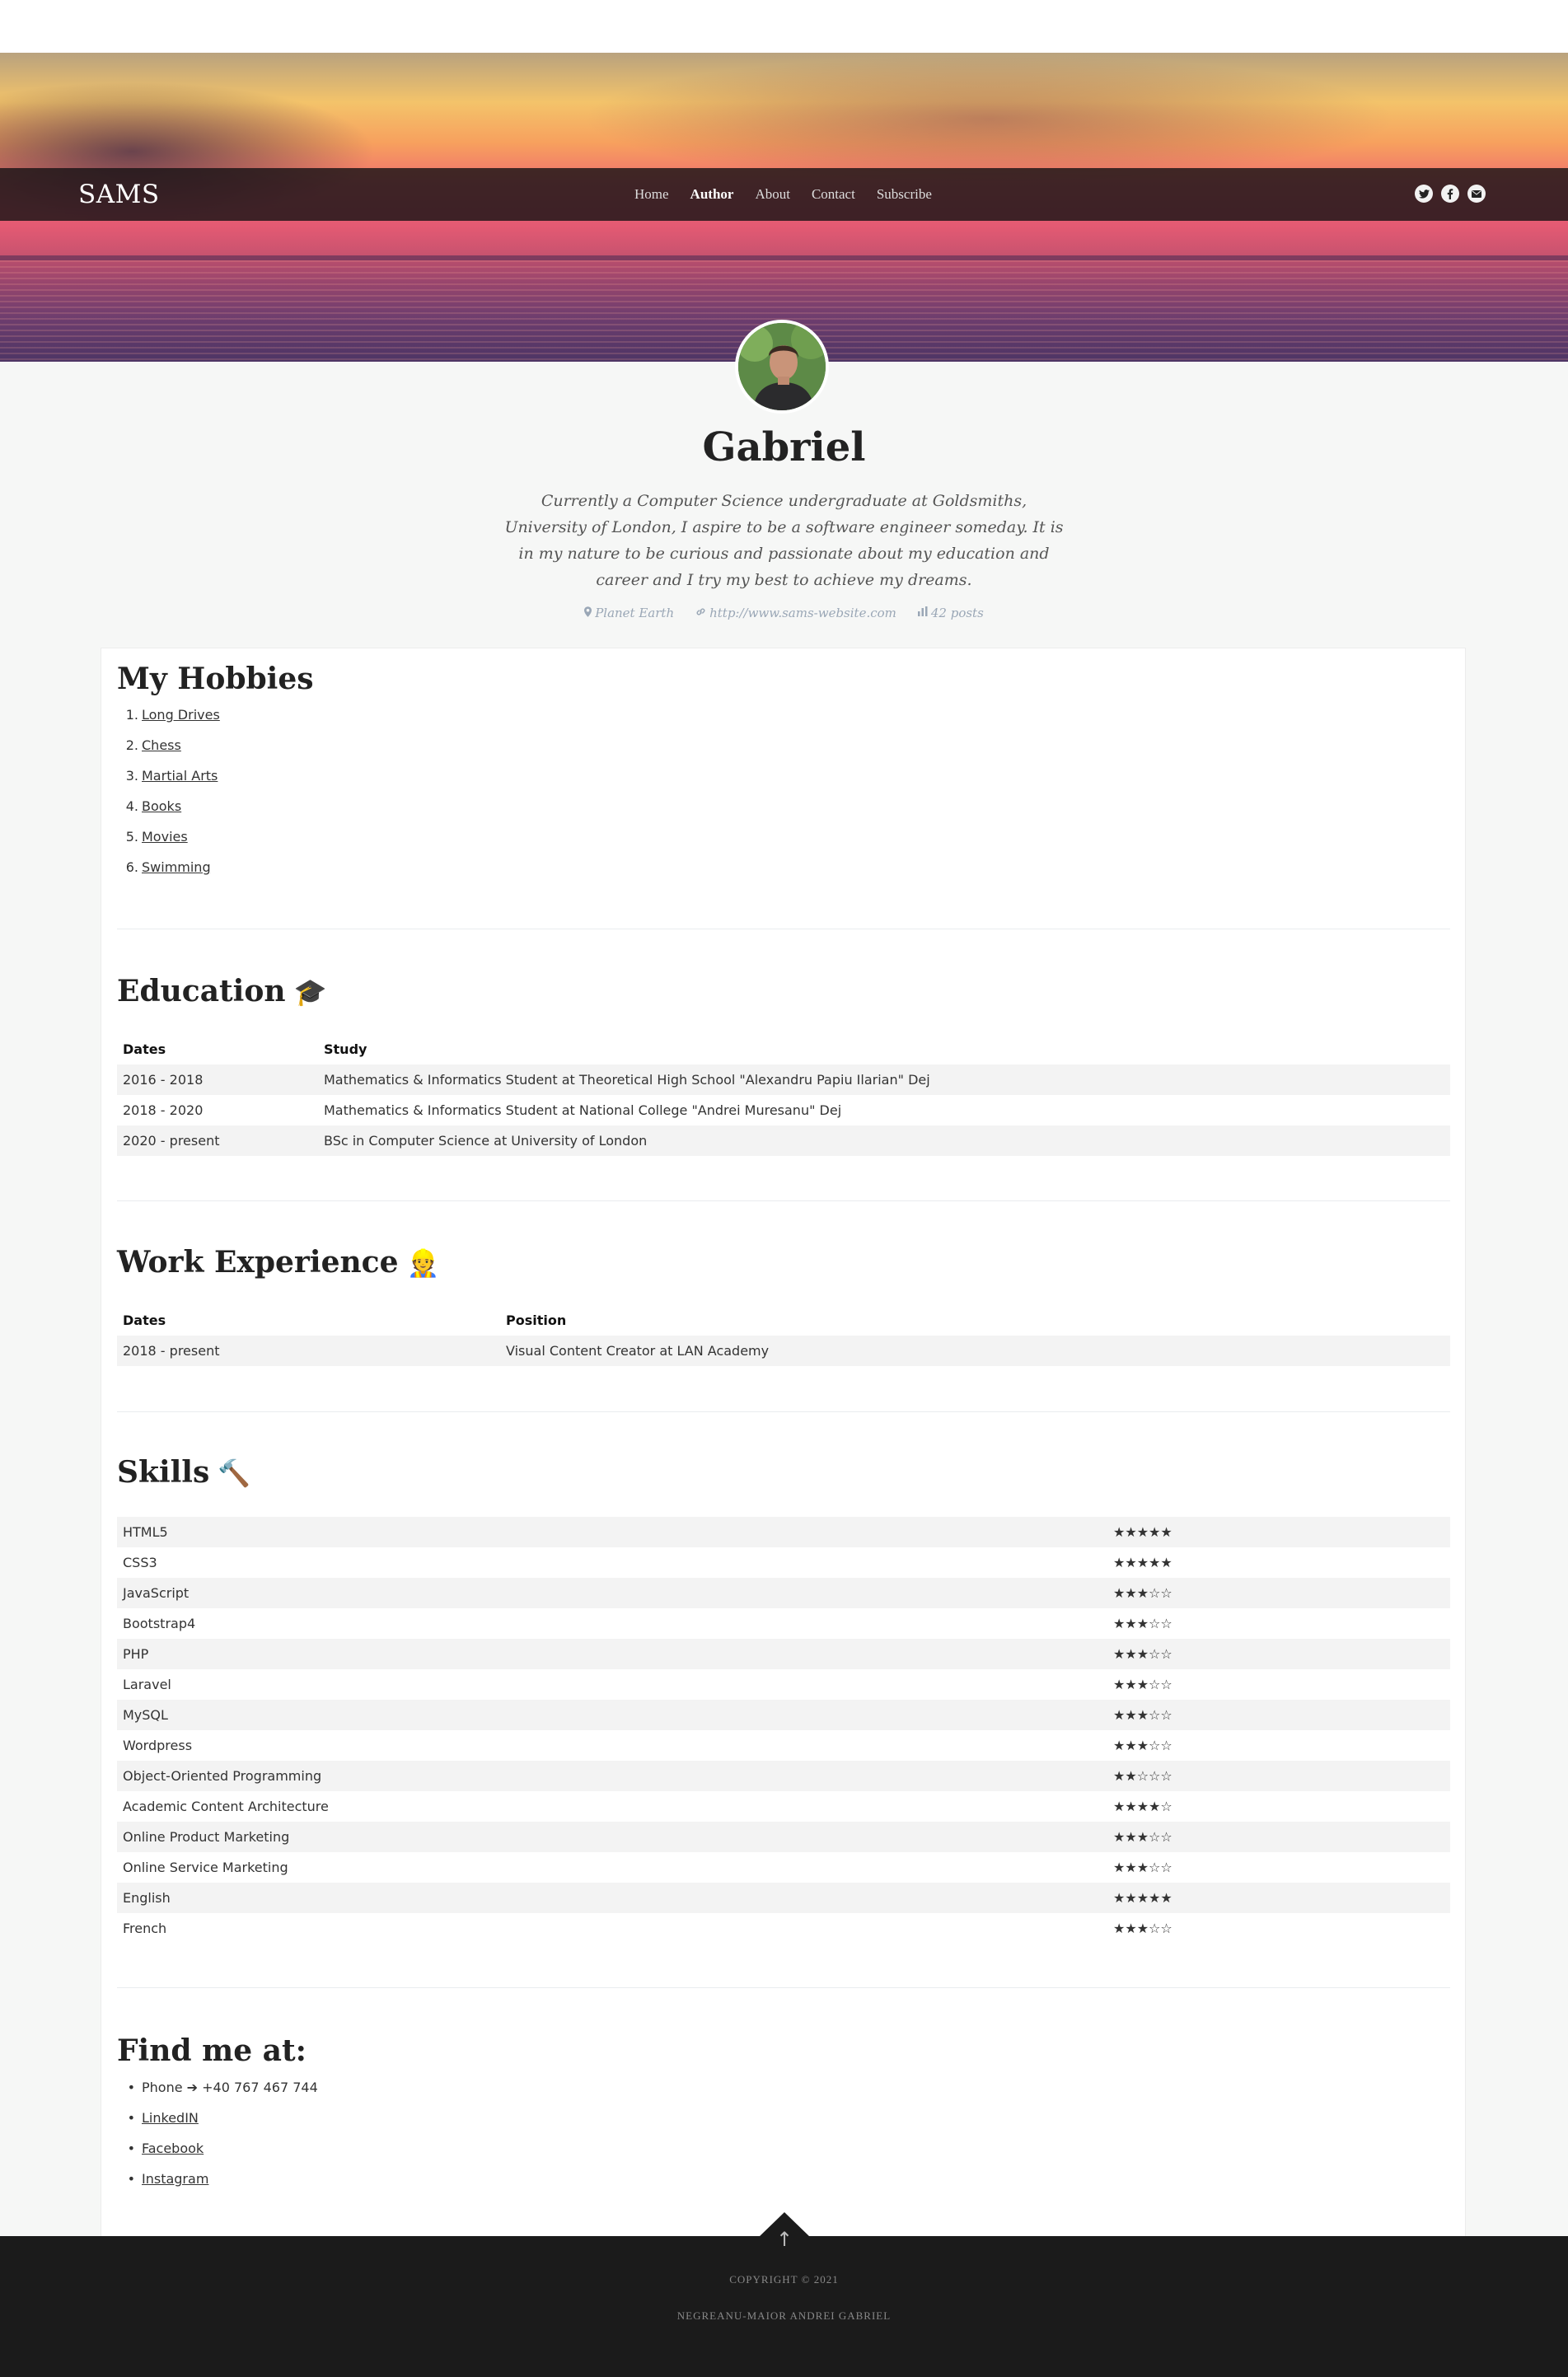  What do you see at coordinates (175, 2179) in the screenshot?
I see `instagram-link: Instagram` at bounding box center [175, 2179].